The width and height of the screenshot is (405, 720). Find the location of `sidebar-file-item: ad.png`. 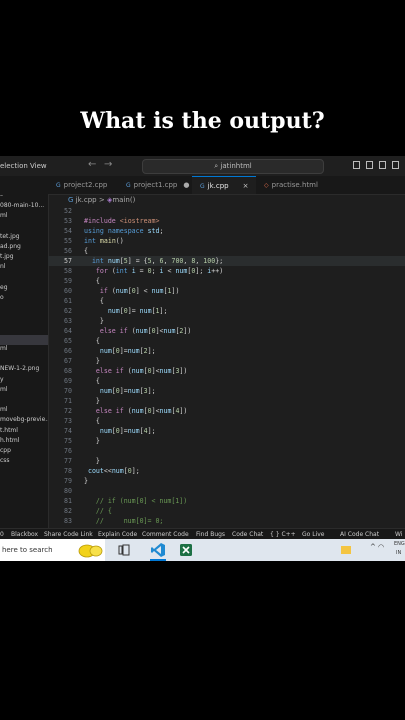

sidebar-file-item: ad.png is located at coordinates (24, 248).